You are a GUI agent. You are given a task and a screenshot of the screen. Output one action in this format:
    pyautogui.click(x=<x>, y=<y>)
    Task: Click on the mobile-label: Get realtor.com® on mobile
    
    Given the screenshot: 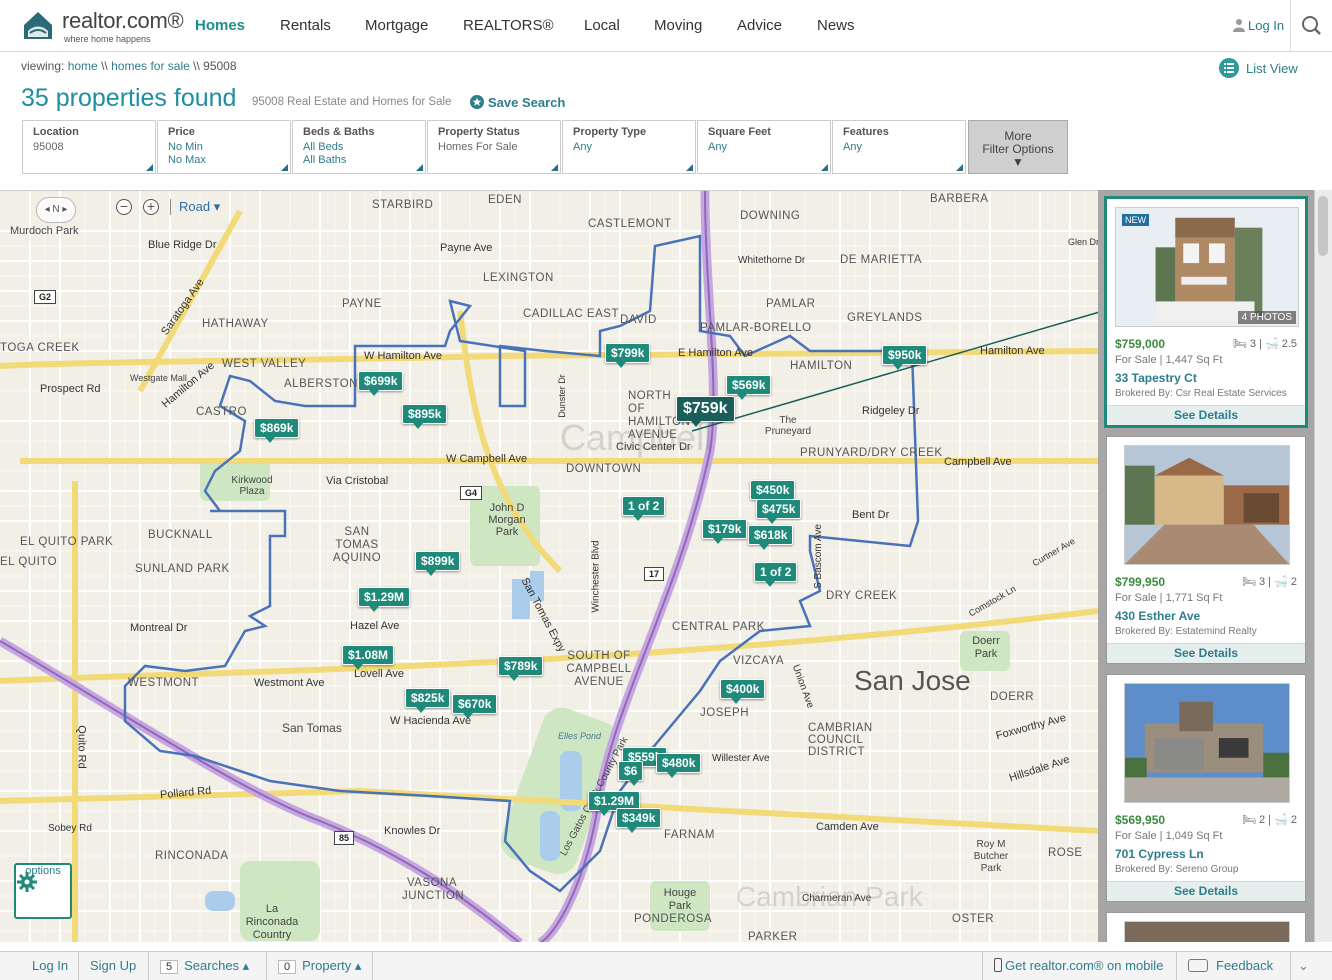 What is the action you would take?
    pyautogui.click(x=1084, y=965)
    